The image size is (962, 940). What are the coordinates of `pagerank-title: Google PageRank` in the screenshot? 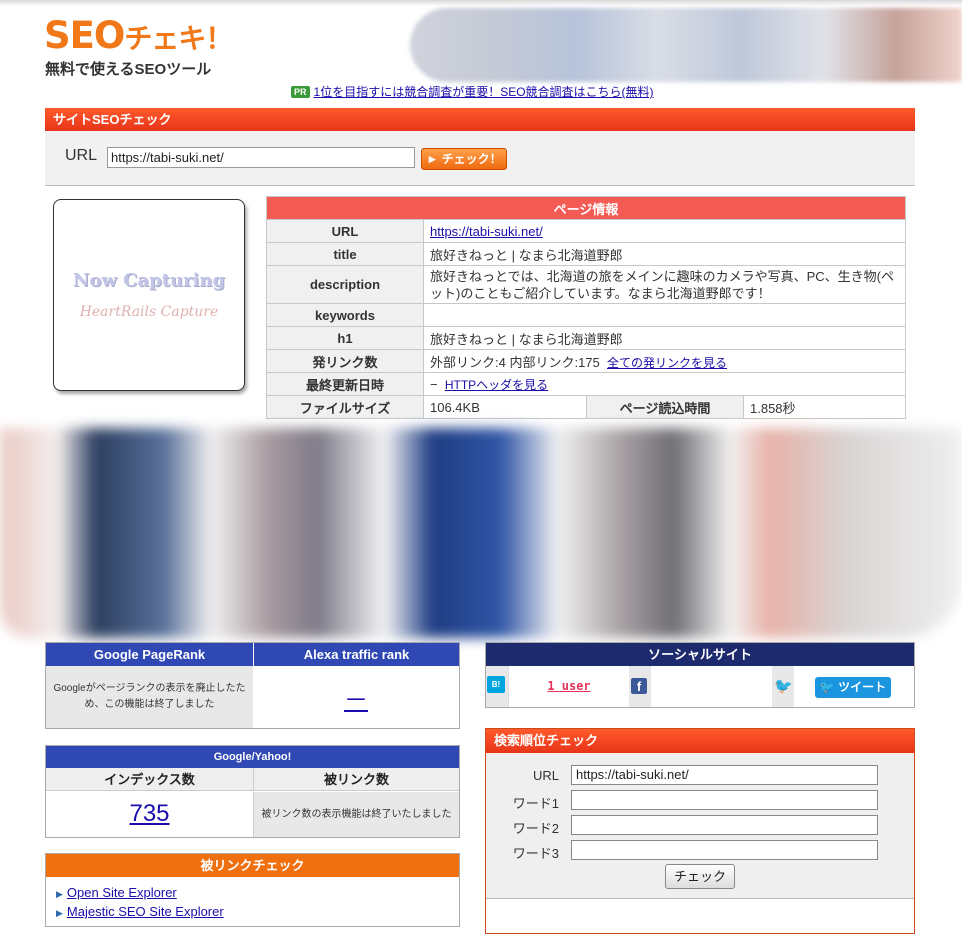 It's located at (149, 654).